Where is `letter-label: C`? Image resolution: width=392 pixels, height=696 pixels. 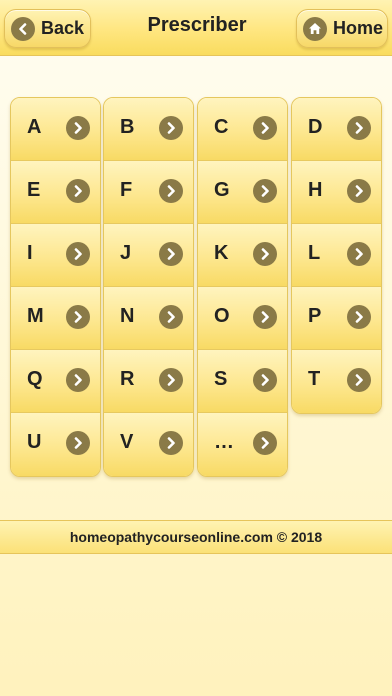
letter-label: C is located at coordinates (221, 127).